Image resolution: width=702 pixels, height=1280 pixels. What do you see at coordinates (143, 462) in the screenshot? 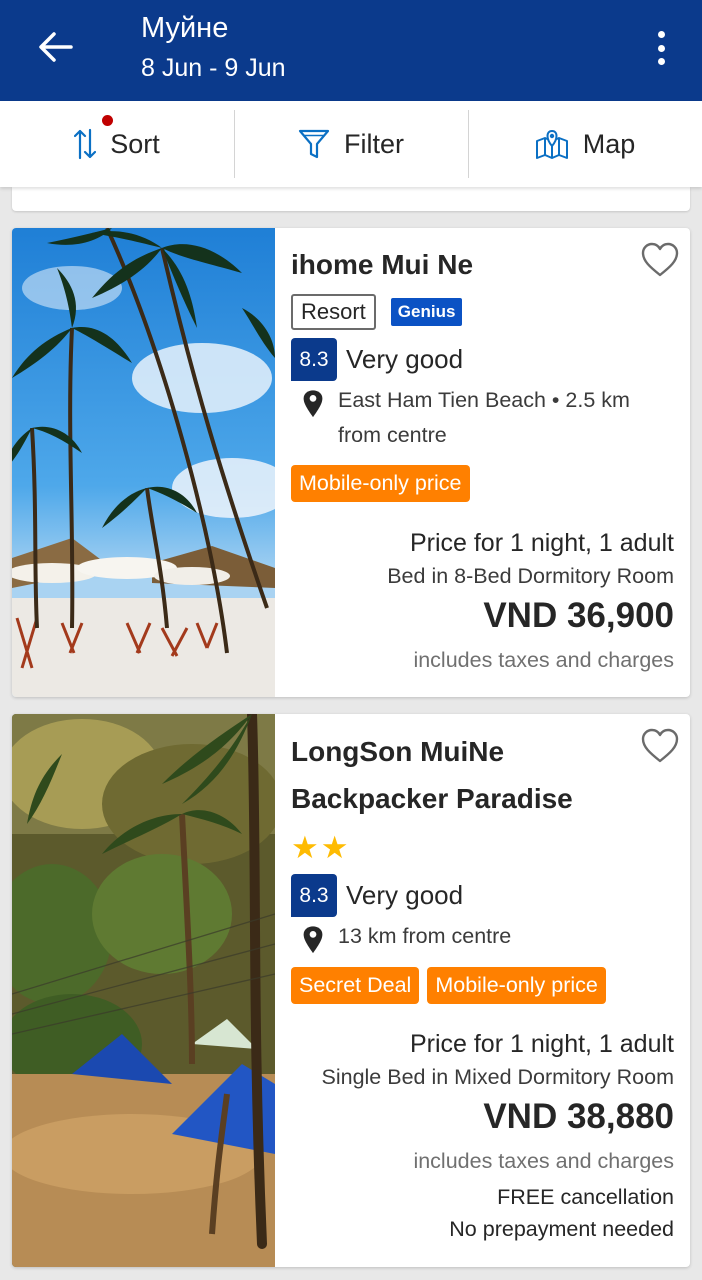
I see `property-photo` at bounding box center [143, 462].